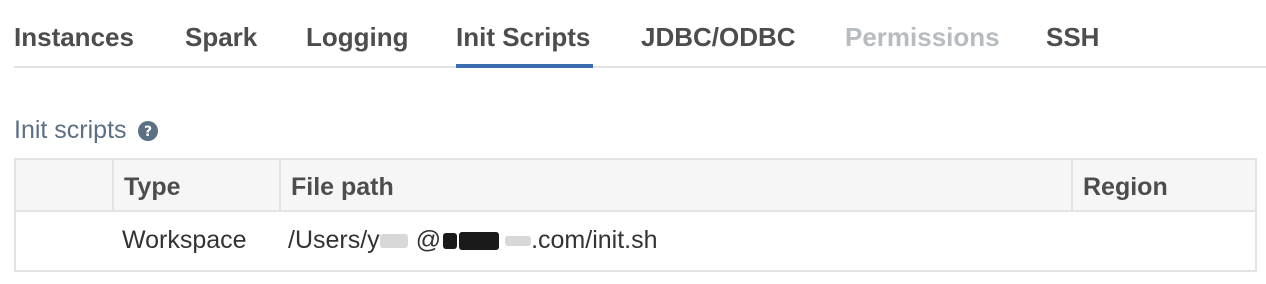 The height and width of the screenshot is (284, 1266). I want to click on file-path-prefix: /Users/y, so click(334, 240).